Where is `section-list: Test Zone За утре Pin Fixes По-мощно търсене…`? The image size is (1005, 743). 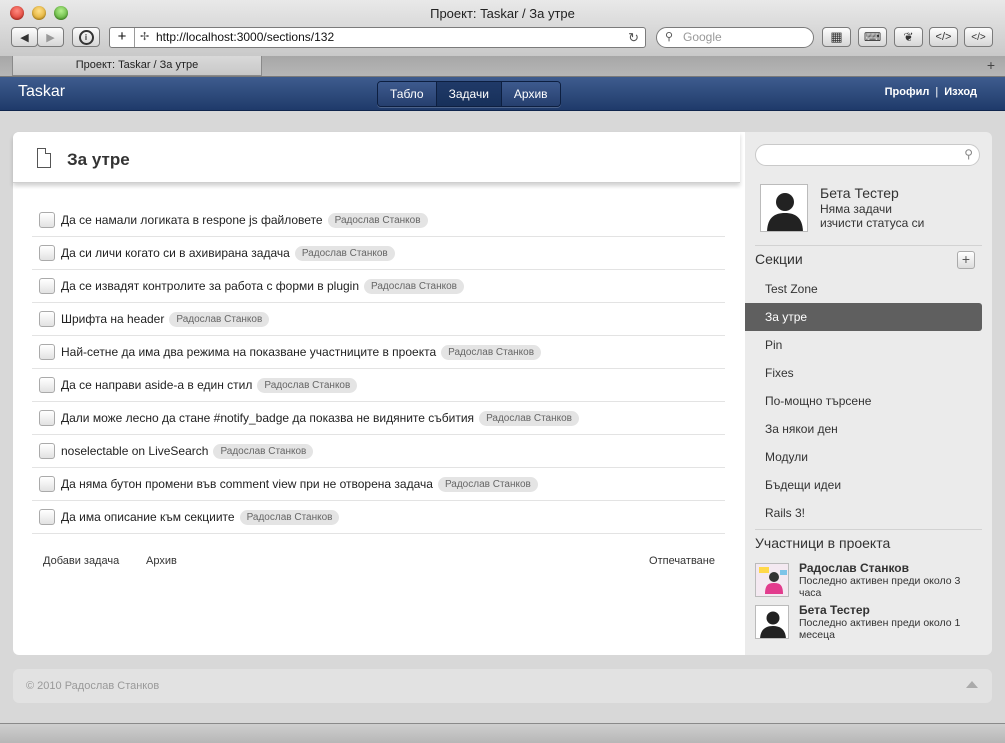 section-list: Test Zone За утре Pin Fixes По-мощно търсене… is located at coordinates (868, 401).